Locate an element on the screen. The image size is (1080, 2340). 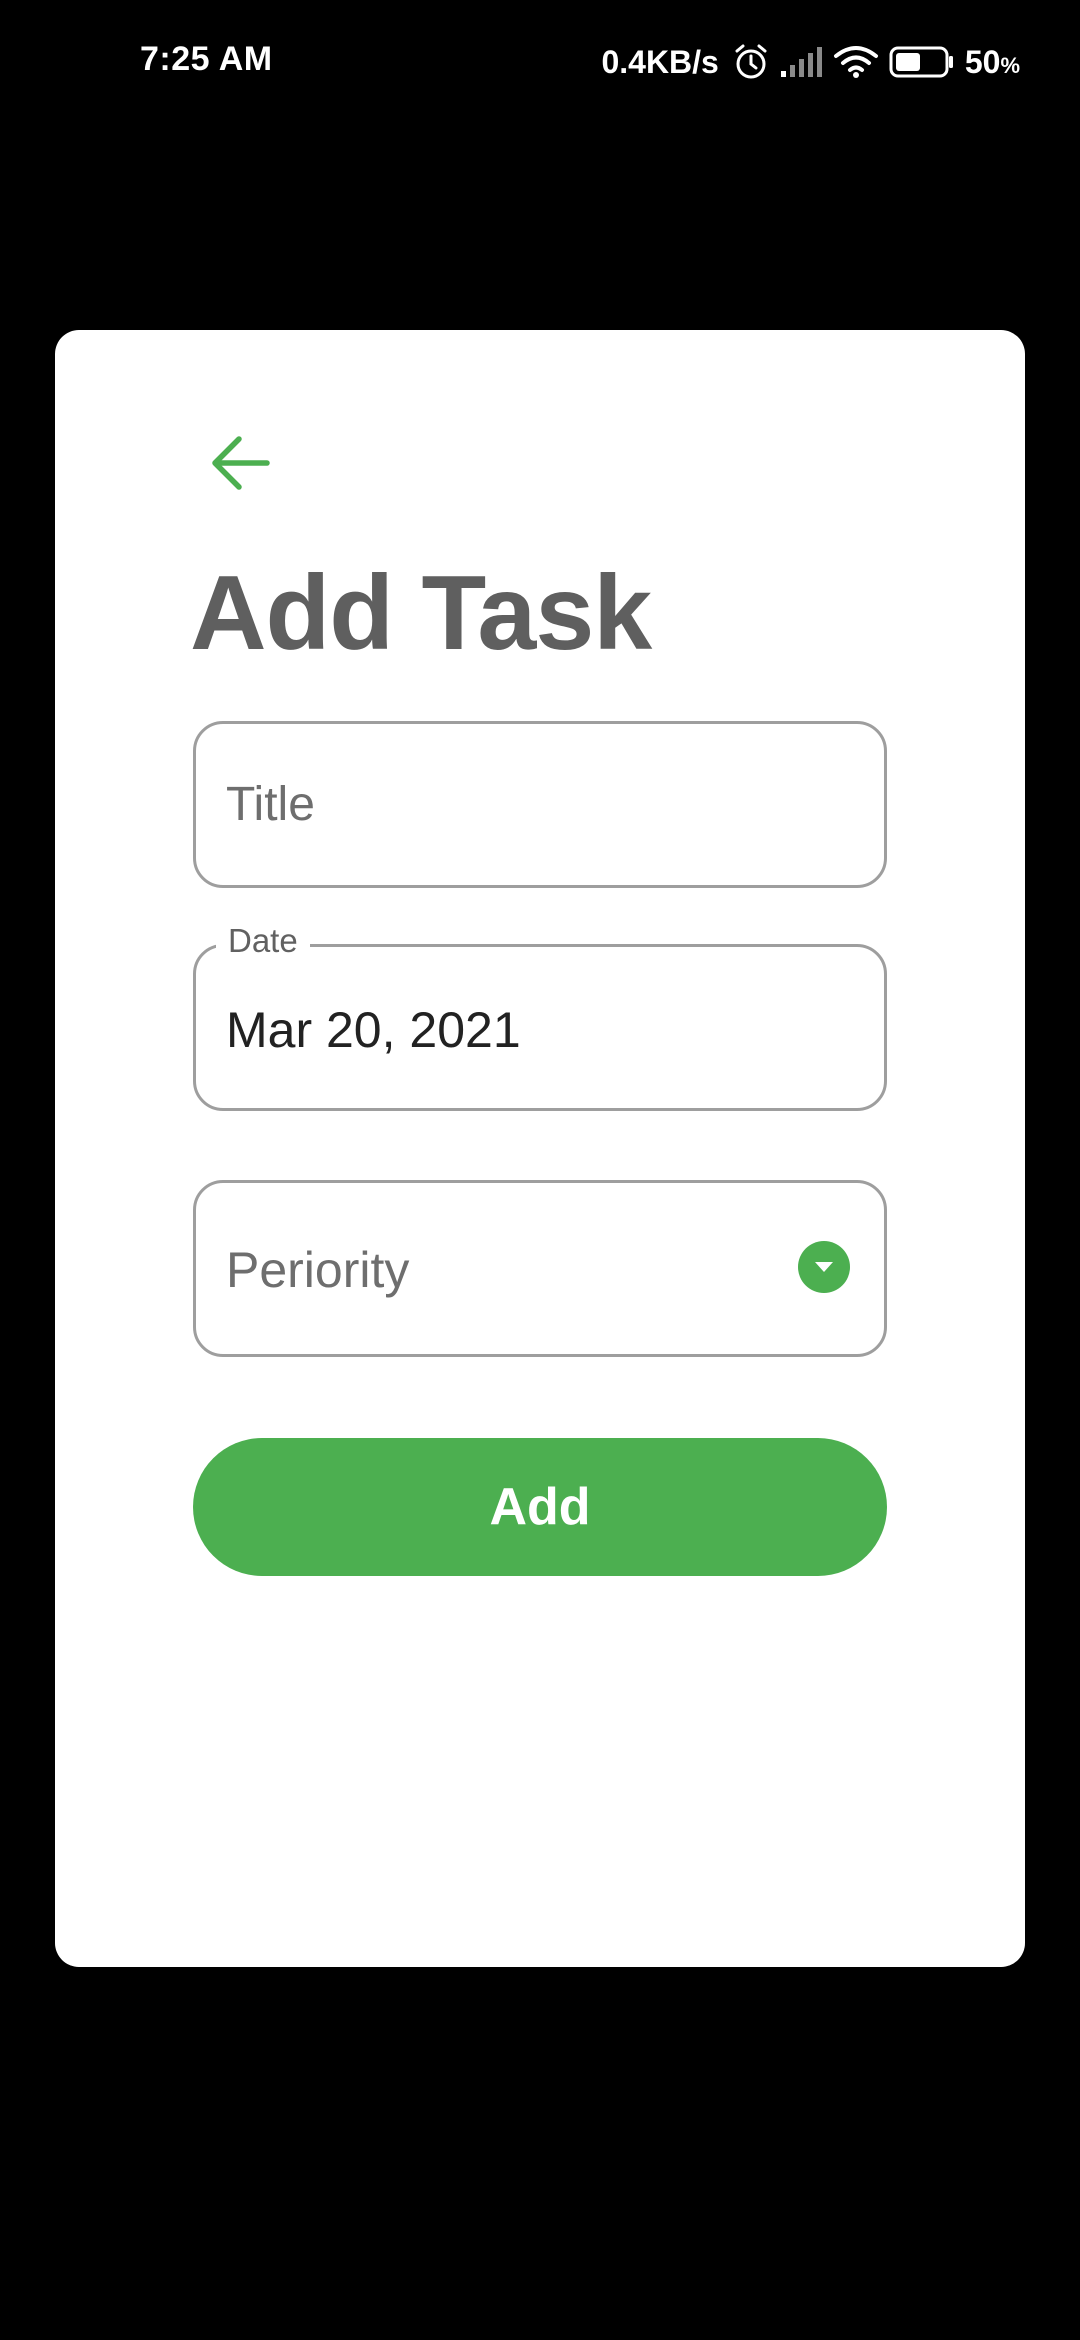
status-icons: 0.4KB/s 50% is located at coordinates (810, 62).